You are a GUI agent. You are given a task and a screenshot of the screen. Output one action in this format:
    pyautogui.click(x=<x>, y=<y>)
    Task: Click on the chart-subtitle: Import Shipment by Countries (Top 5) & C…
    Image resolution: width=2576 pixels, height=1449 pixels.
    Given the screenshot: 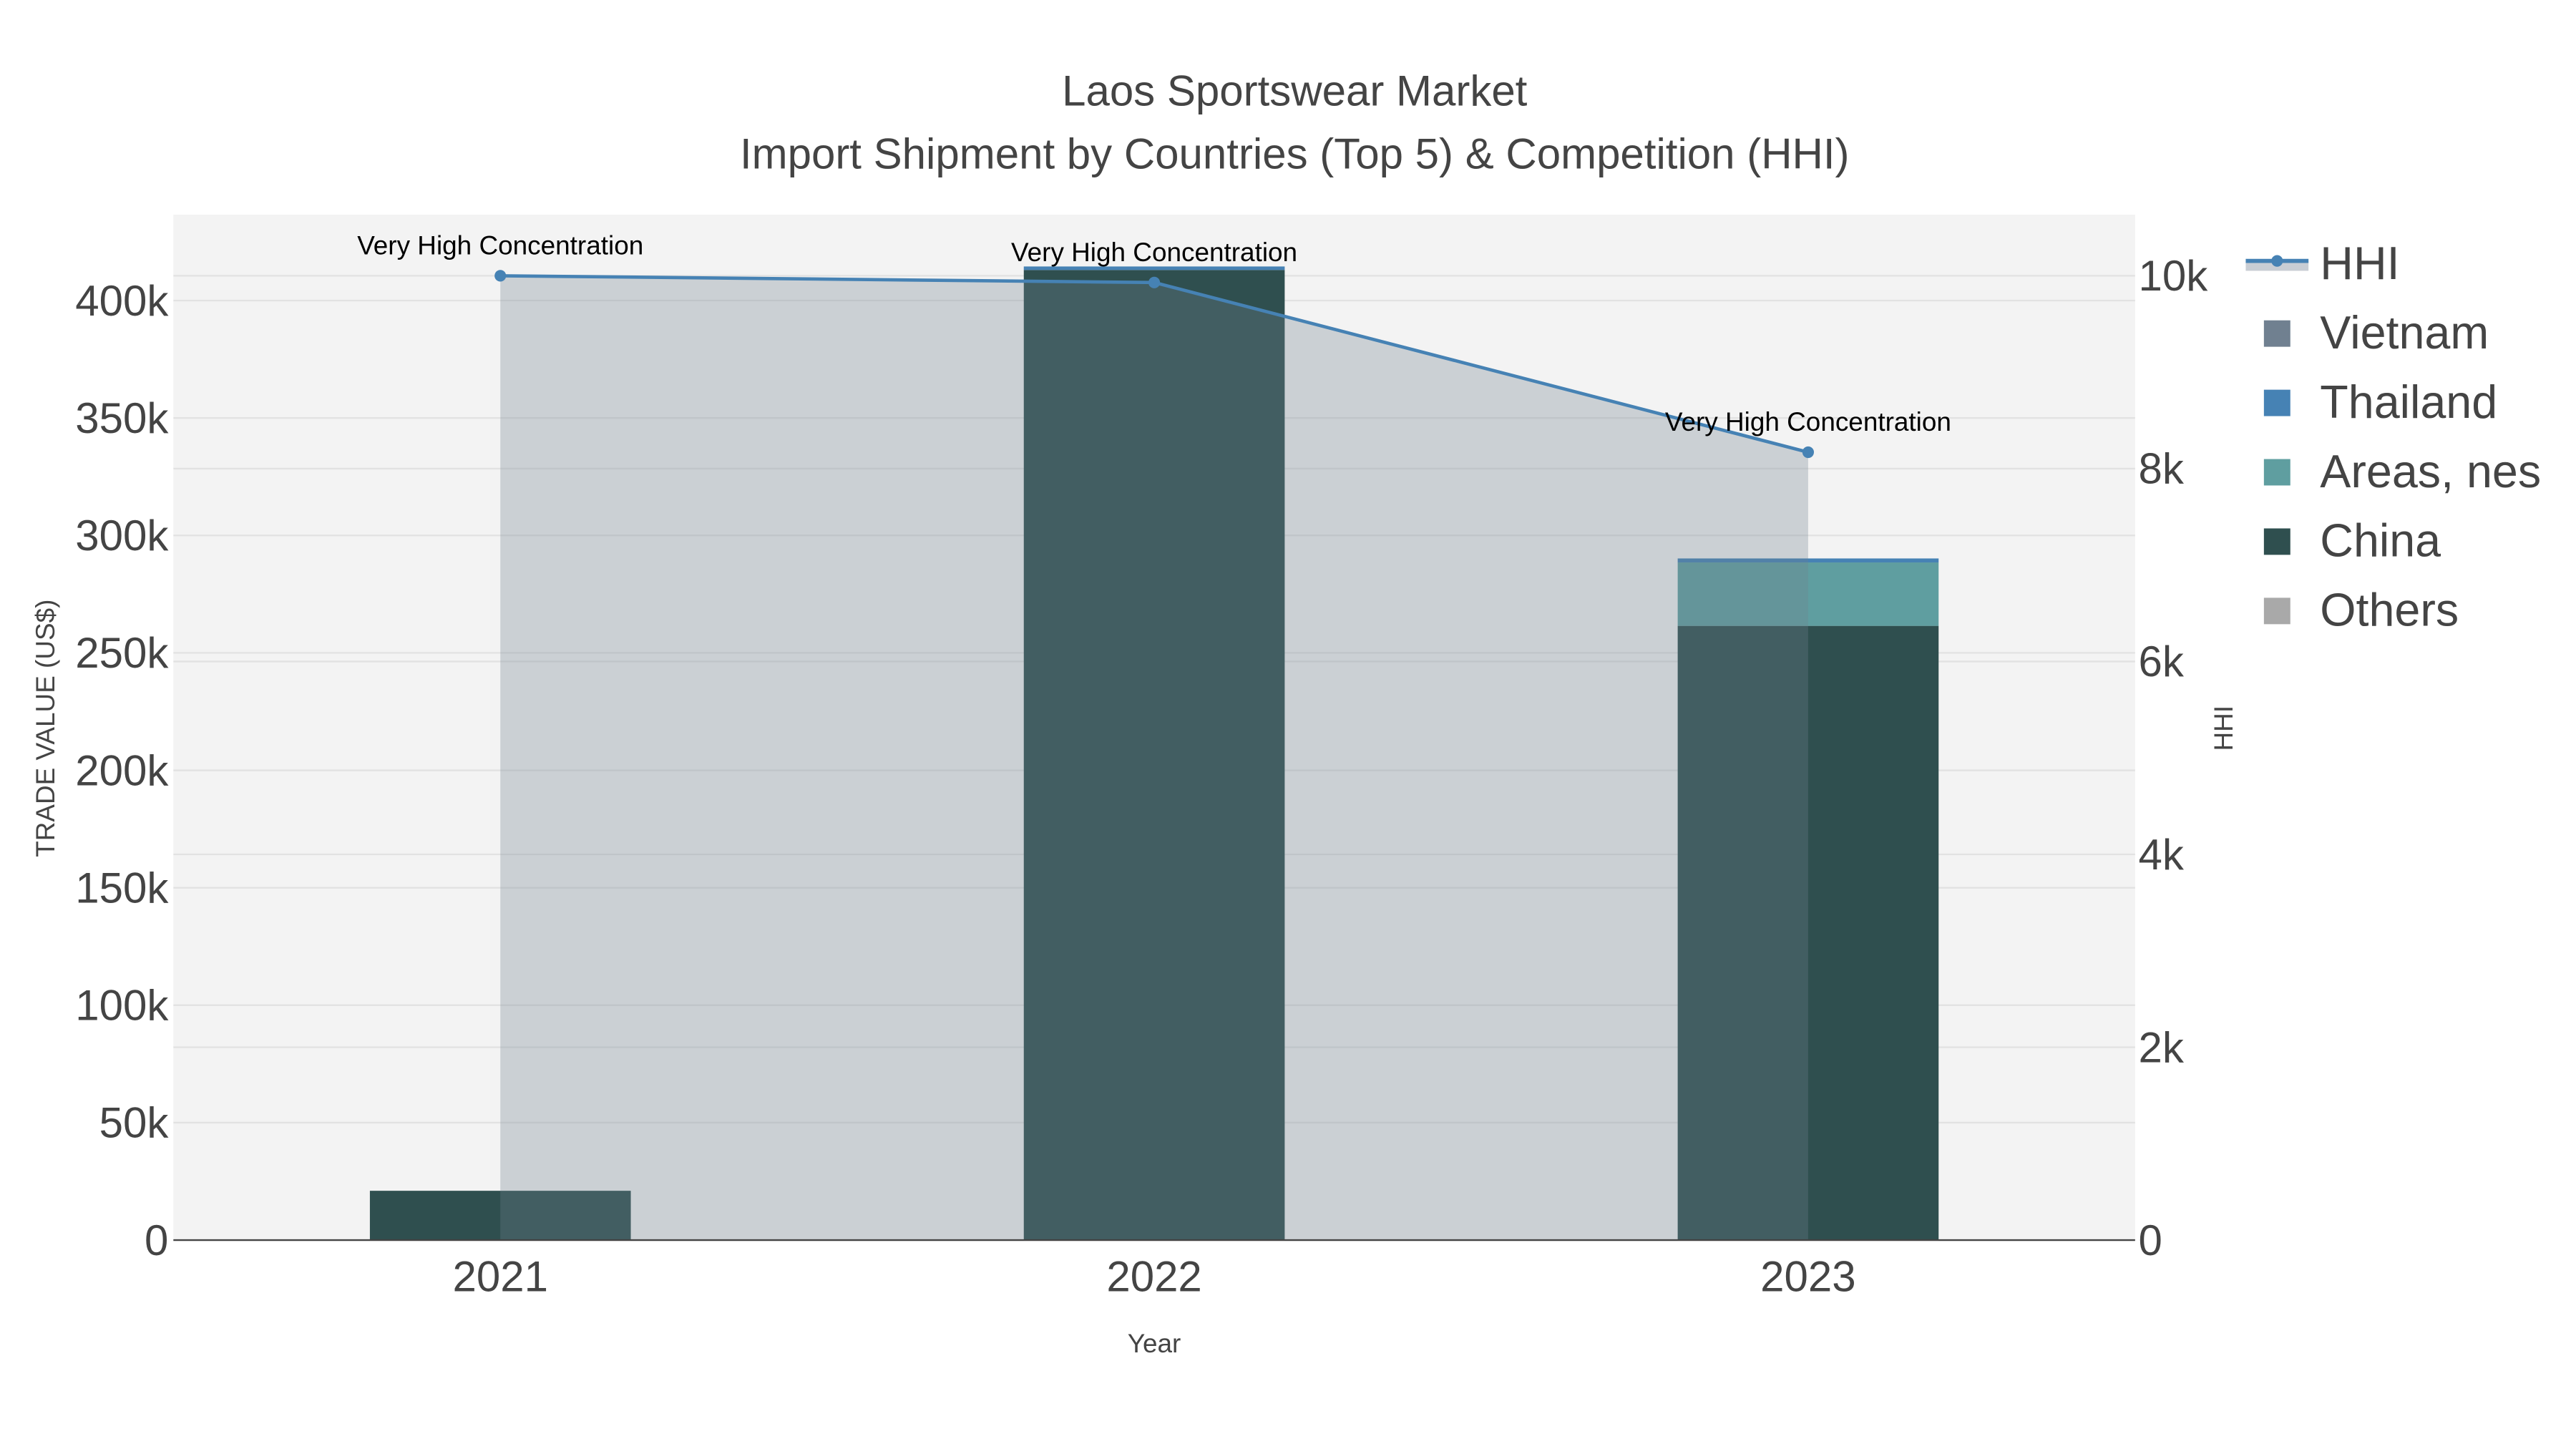 What is the action you would take?
    pyautogui.click(x=1295, y=153)
    